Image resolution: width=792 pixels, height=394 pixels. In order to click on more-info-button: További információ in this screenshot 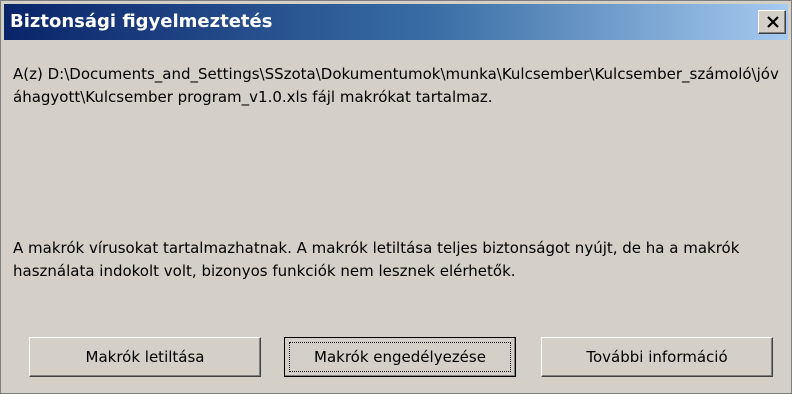, I will do `click(657, 357)`.